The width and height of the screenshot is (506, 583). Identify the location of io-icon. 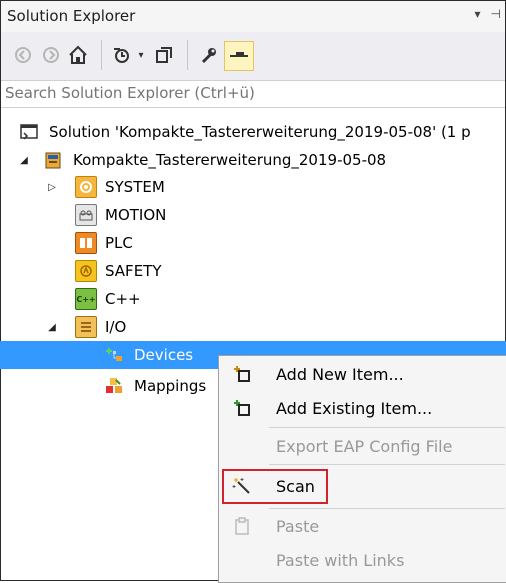
(86, 327).